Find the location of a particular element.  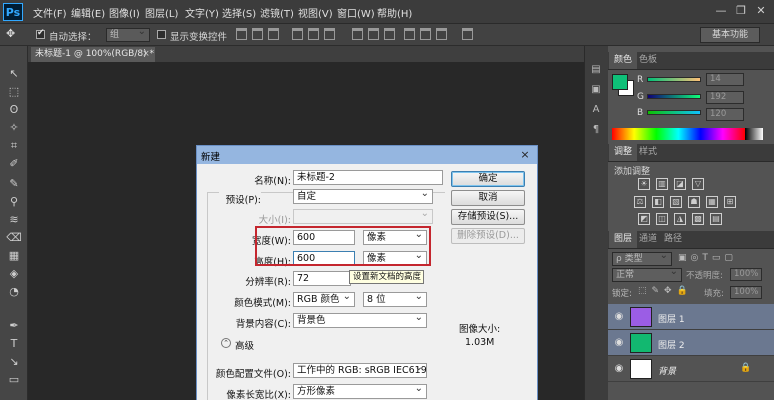

restore-icon: ❐ is located at coordinates (741, 11).